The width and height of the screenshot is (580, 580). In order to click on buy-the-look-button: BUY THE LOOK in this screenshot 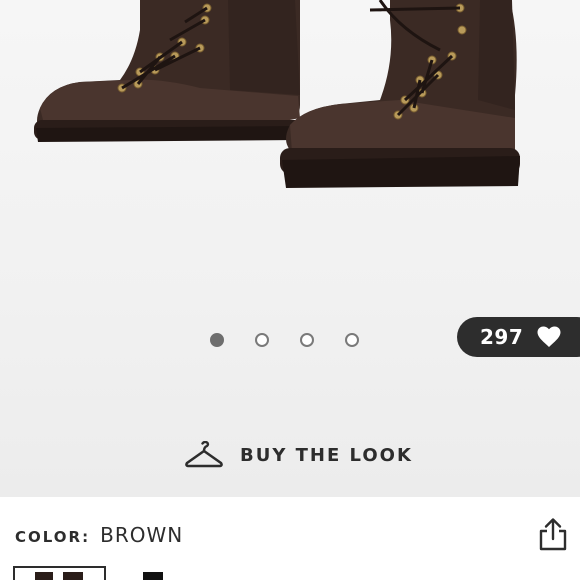, I will do `click(299, 455)`.